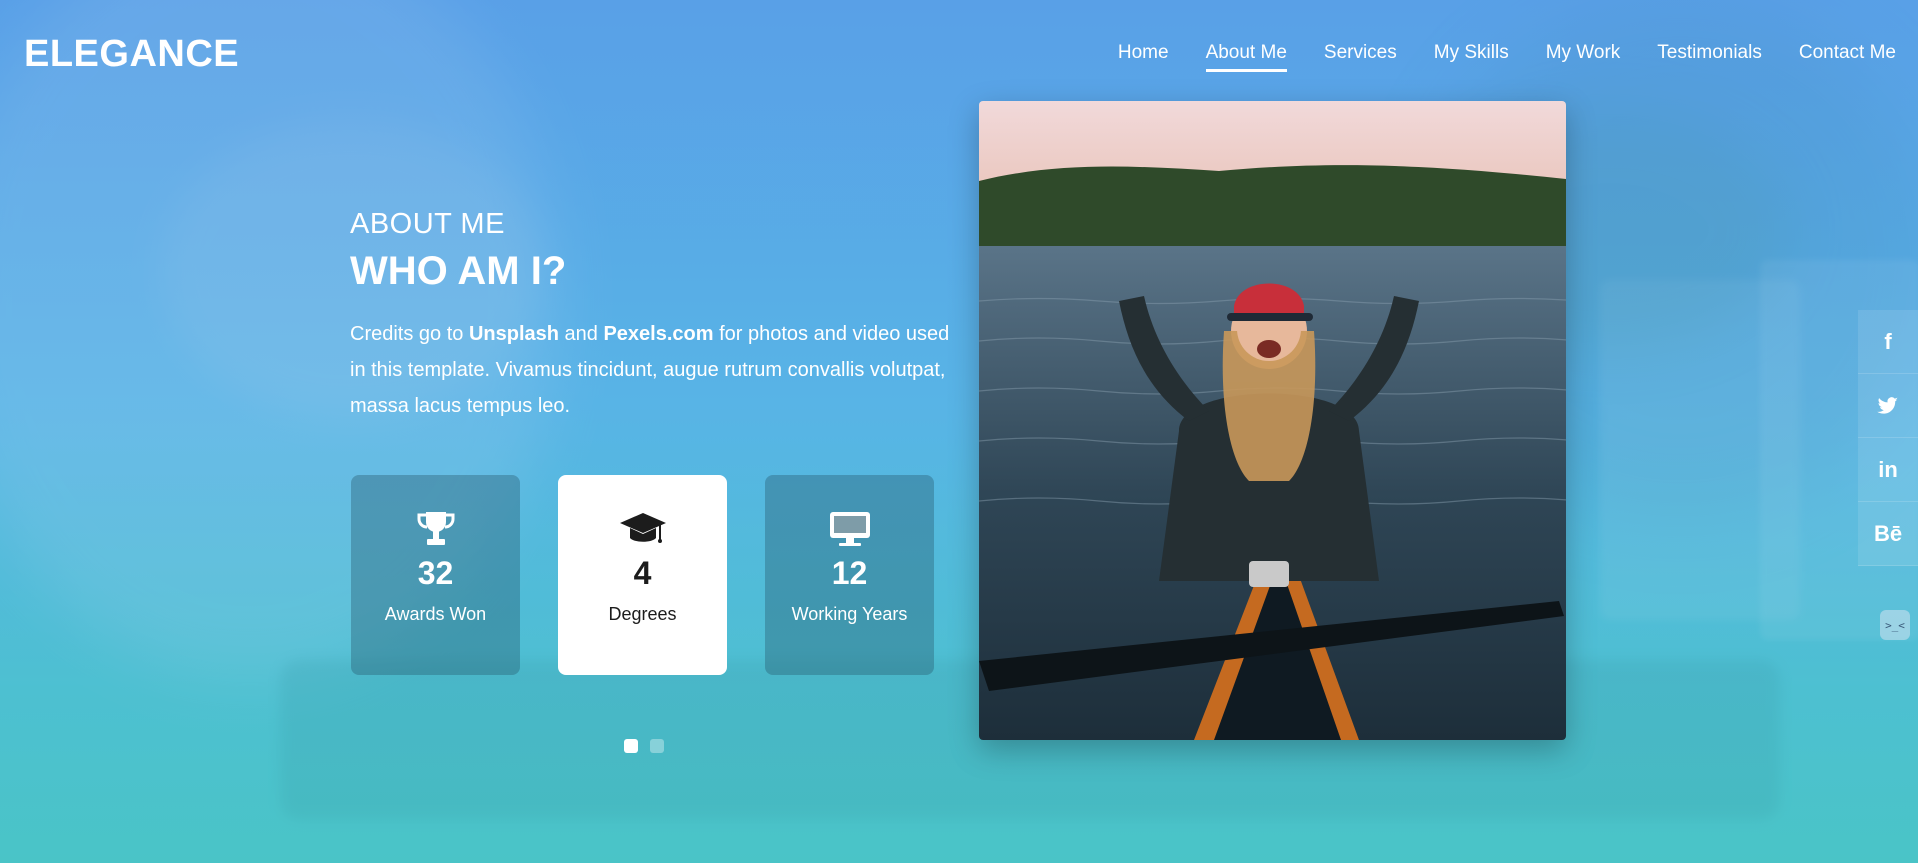 The height and width of the screenshot is (863, 1918). What do you see at coordinates (131, 54) in the screenshot?
I see `site-logo: ELEGANCE` at bounding box center [131, 54].